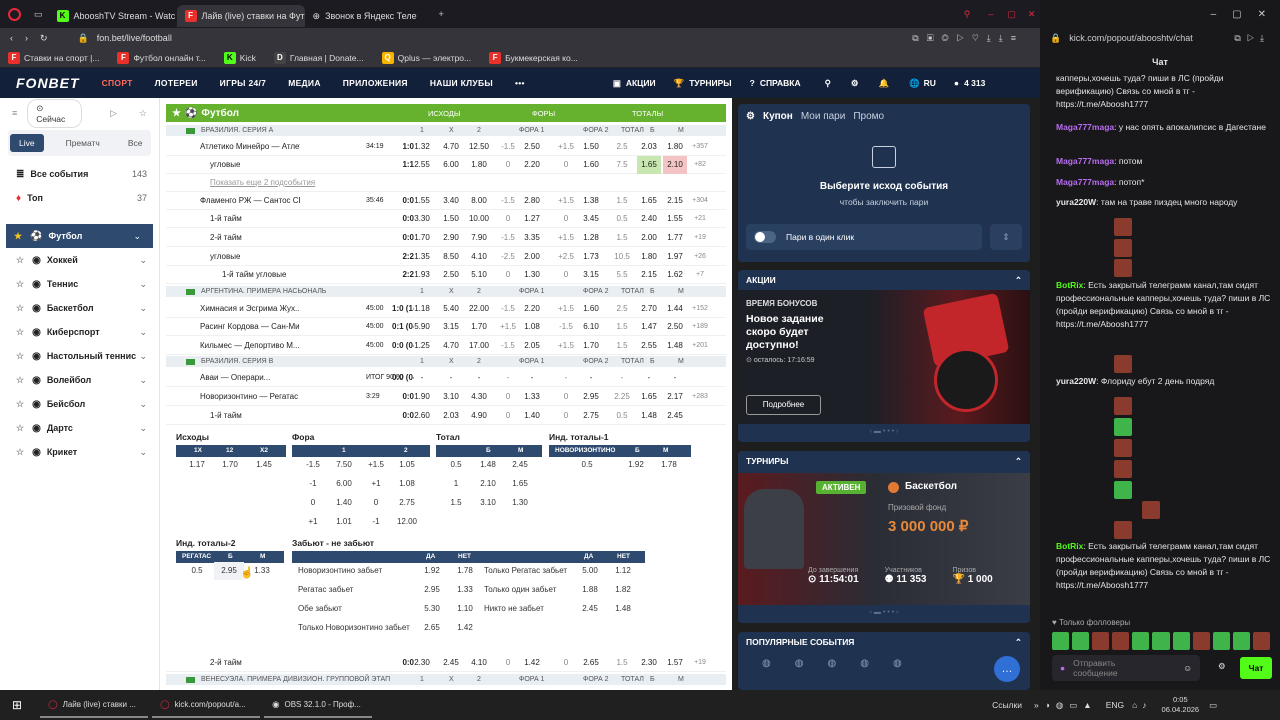 This screenshot has width=1280, height=720. What do you see at coordinates (1069, 285) in the screenshot?
I see `chat-username: BotRix` at bounding box center [1069, 285].